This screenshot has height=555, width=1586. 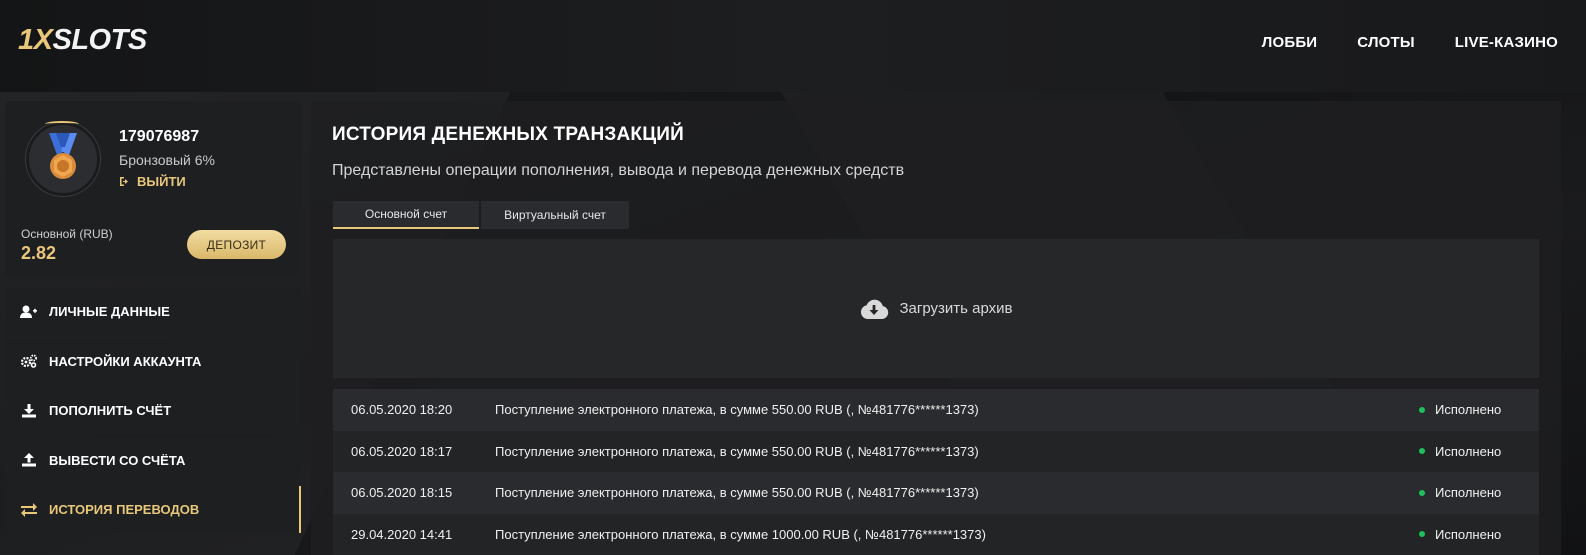 I want to click on download-icon, so click(x=29, y=410).